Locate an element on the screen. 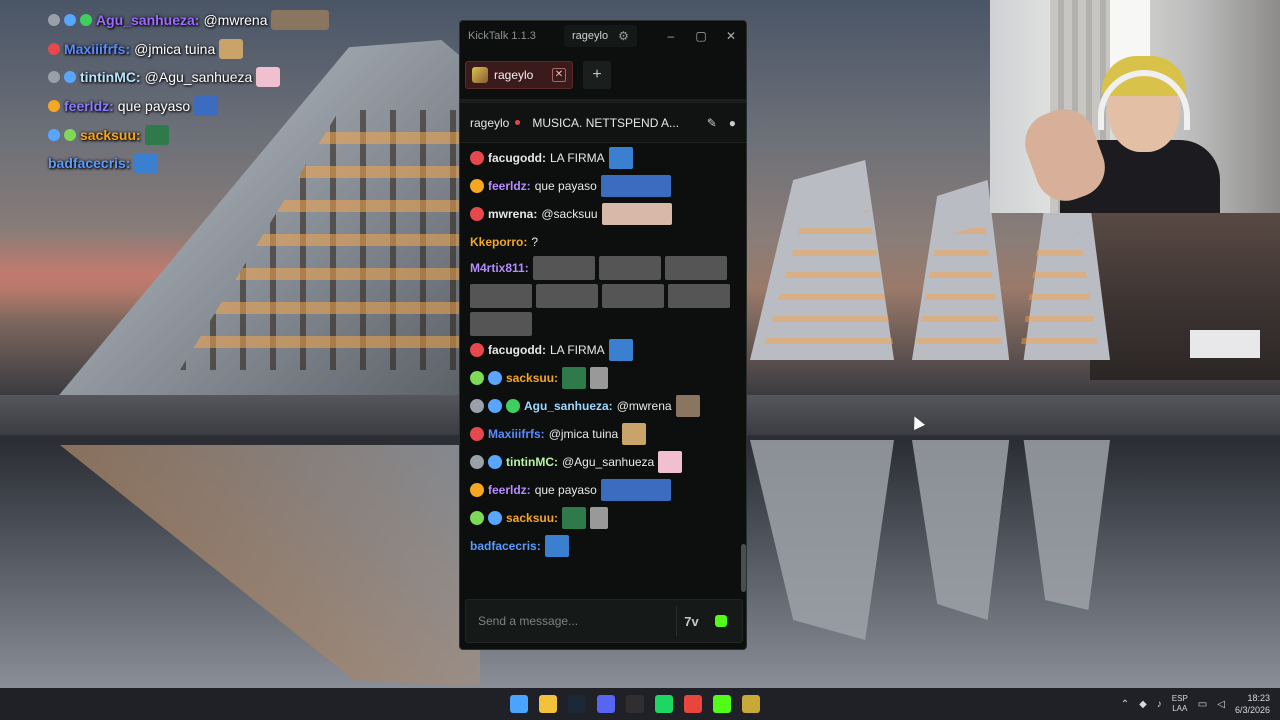 Image resolution: width=1280 pixels, height=720 pixels. chat-message-text: ? is located at coordinates (535, 242).